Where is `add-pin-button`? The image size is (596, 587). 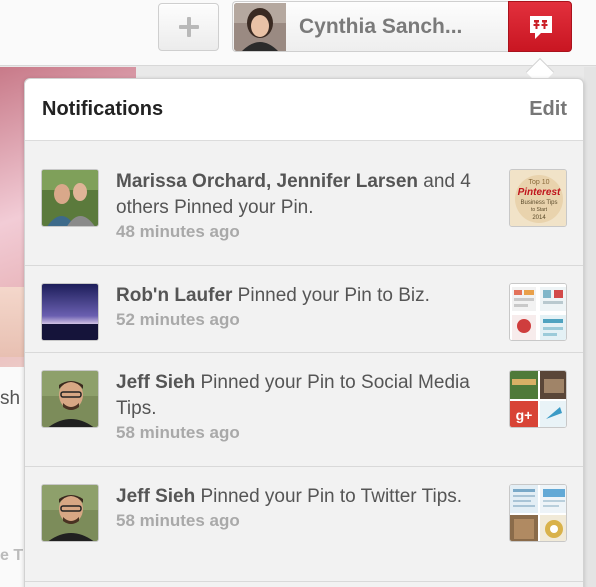
add-pin-button is located at coordinates (188, 27).